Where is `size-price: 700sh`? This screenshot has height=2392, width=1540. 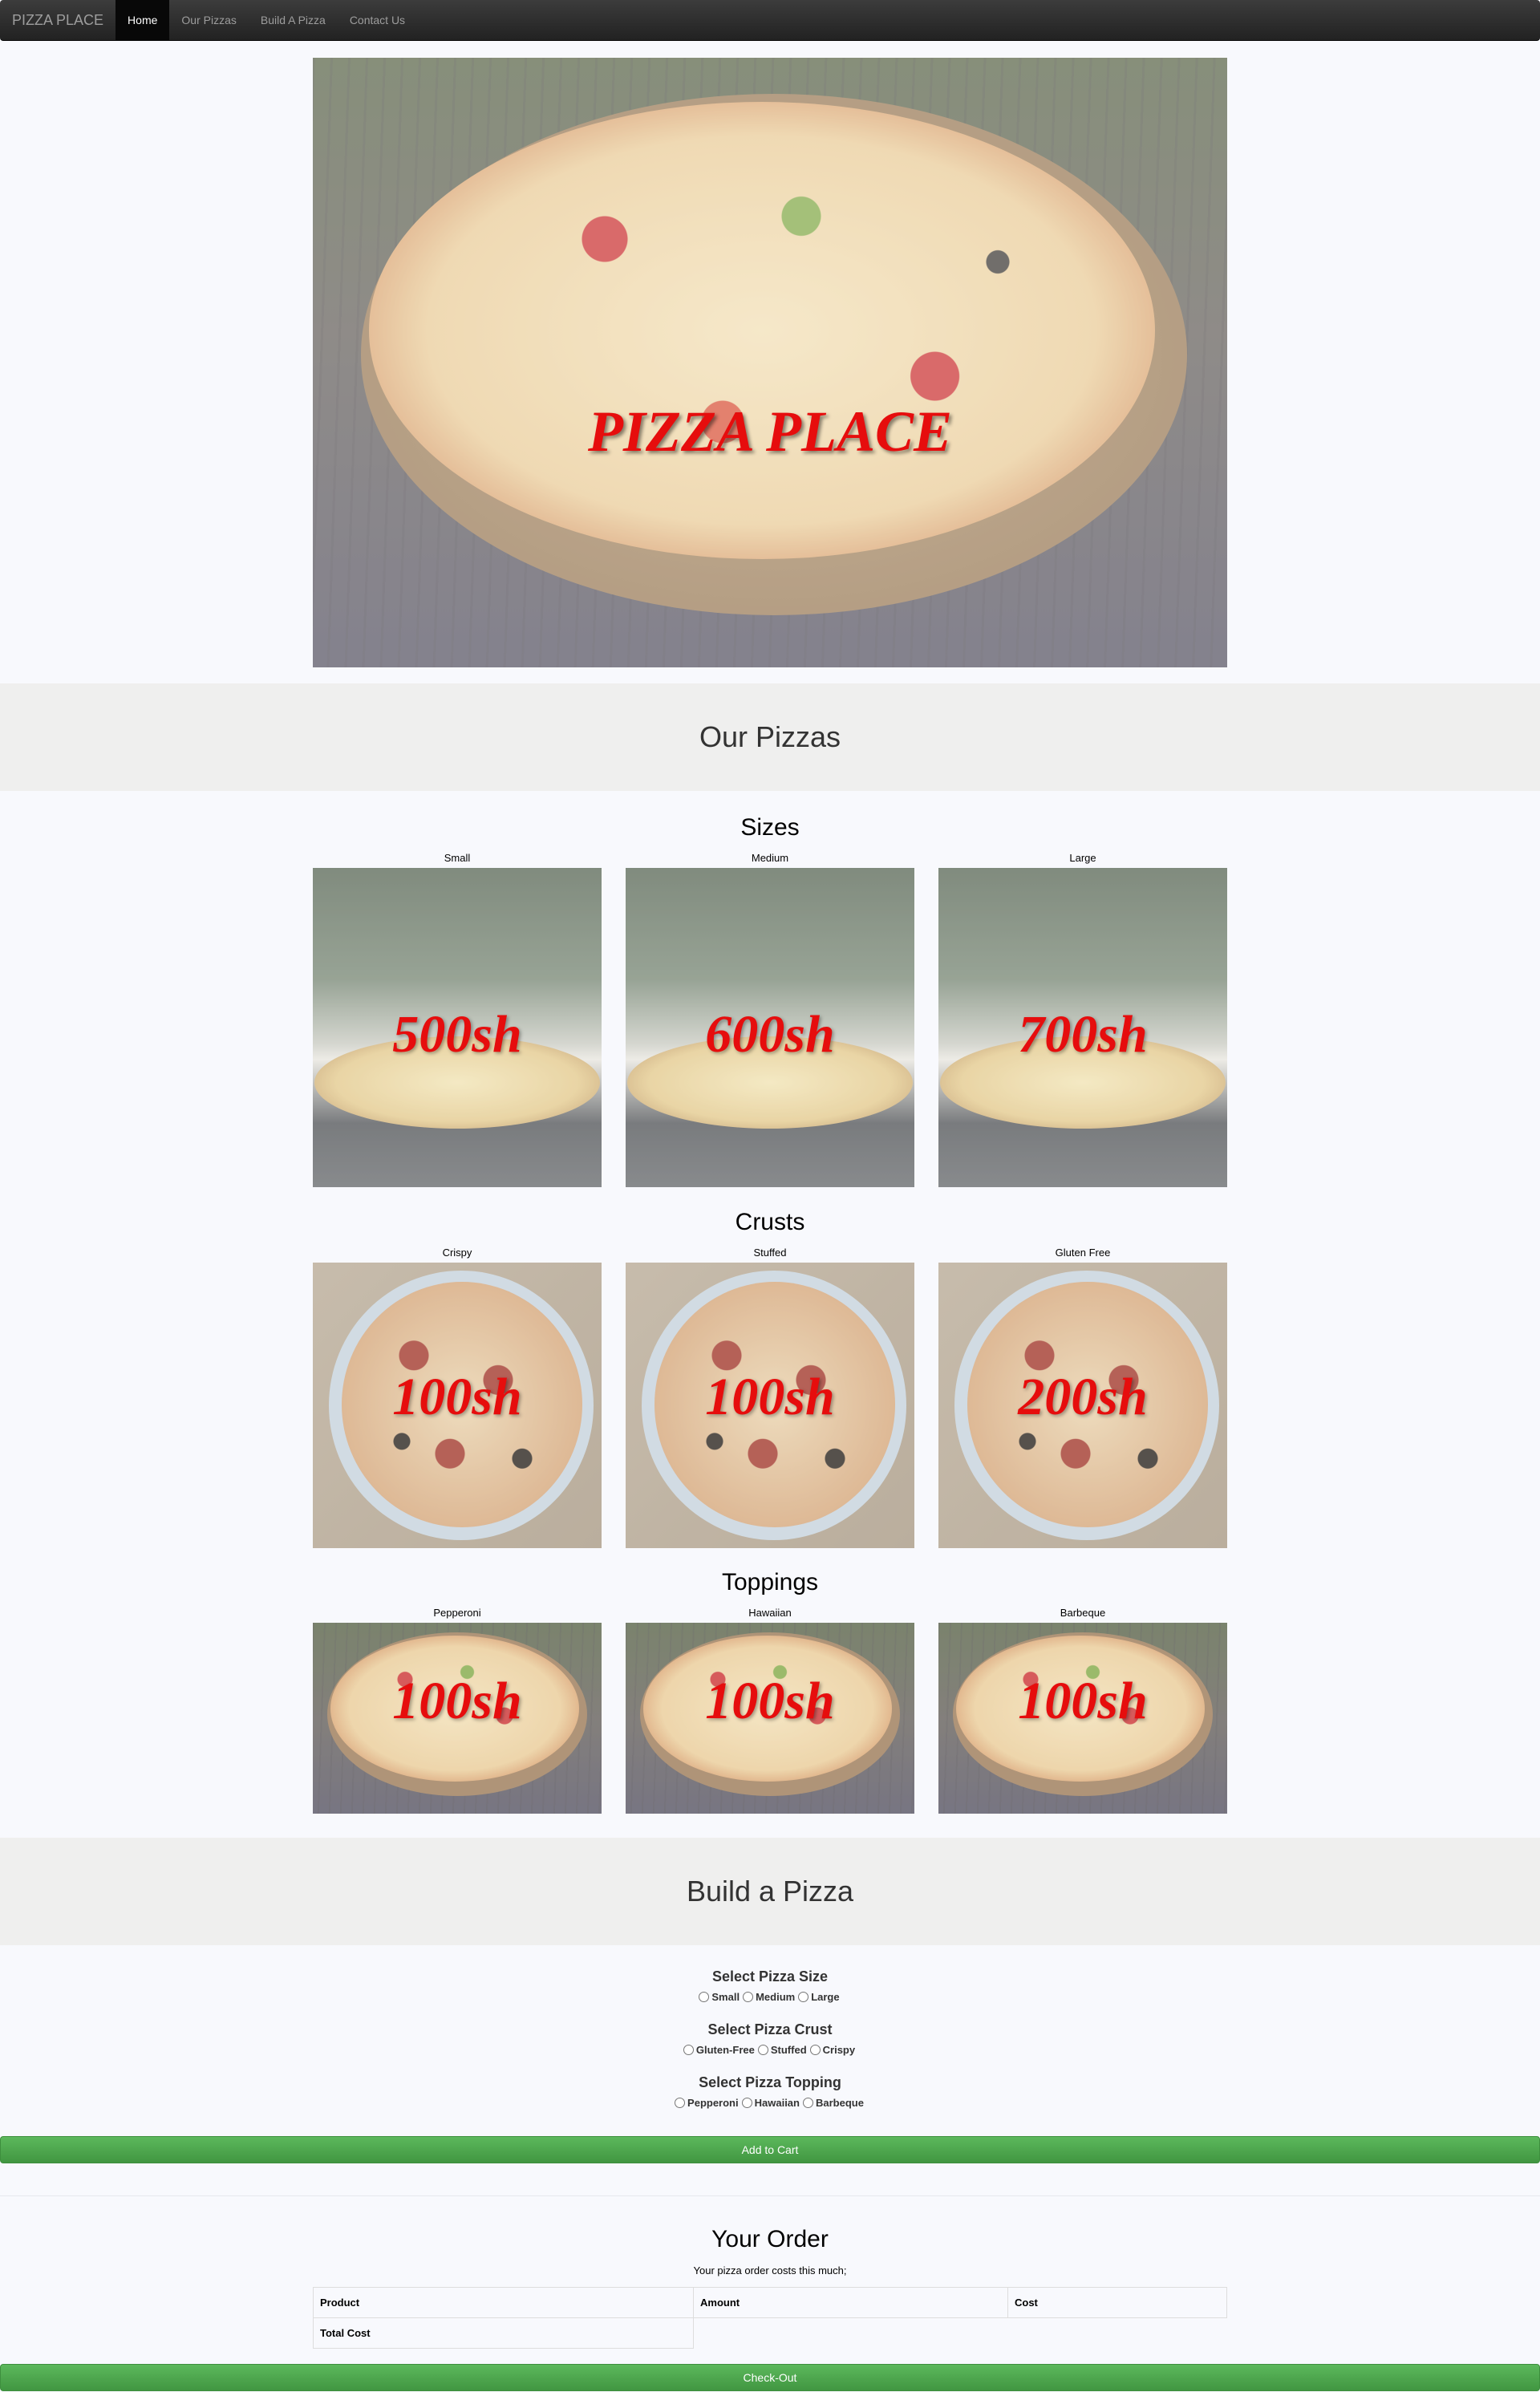
size-price: 700sh is located at coordinates (1083, 1034).